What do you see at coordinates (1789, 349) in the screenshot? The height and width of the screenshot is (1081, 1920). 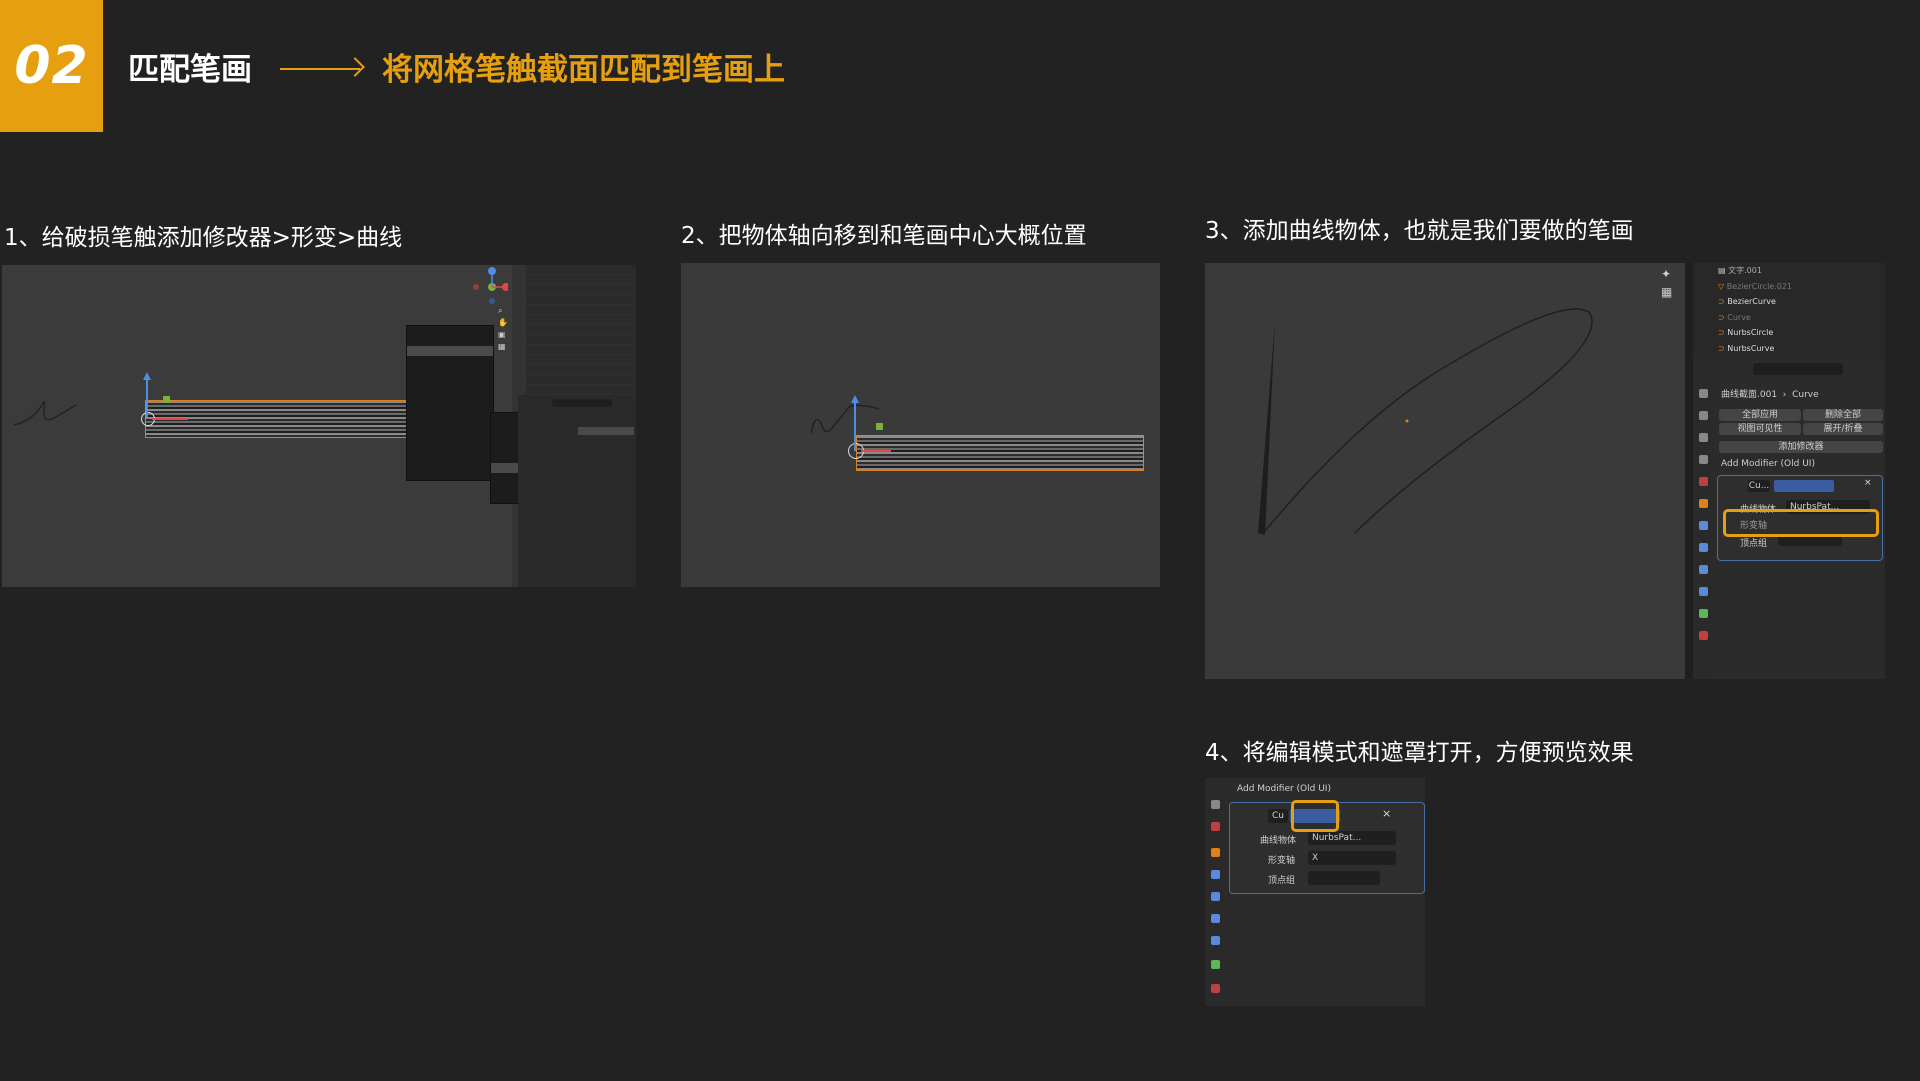 I see `outliner-row: ⊃ NurbsCurve` at bounding box center [1789, 349].